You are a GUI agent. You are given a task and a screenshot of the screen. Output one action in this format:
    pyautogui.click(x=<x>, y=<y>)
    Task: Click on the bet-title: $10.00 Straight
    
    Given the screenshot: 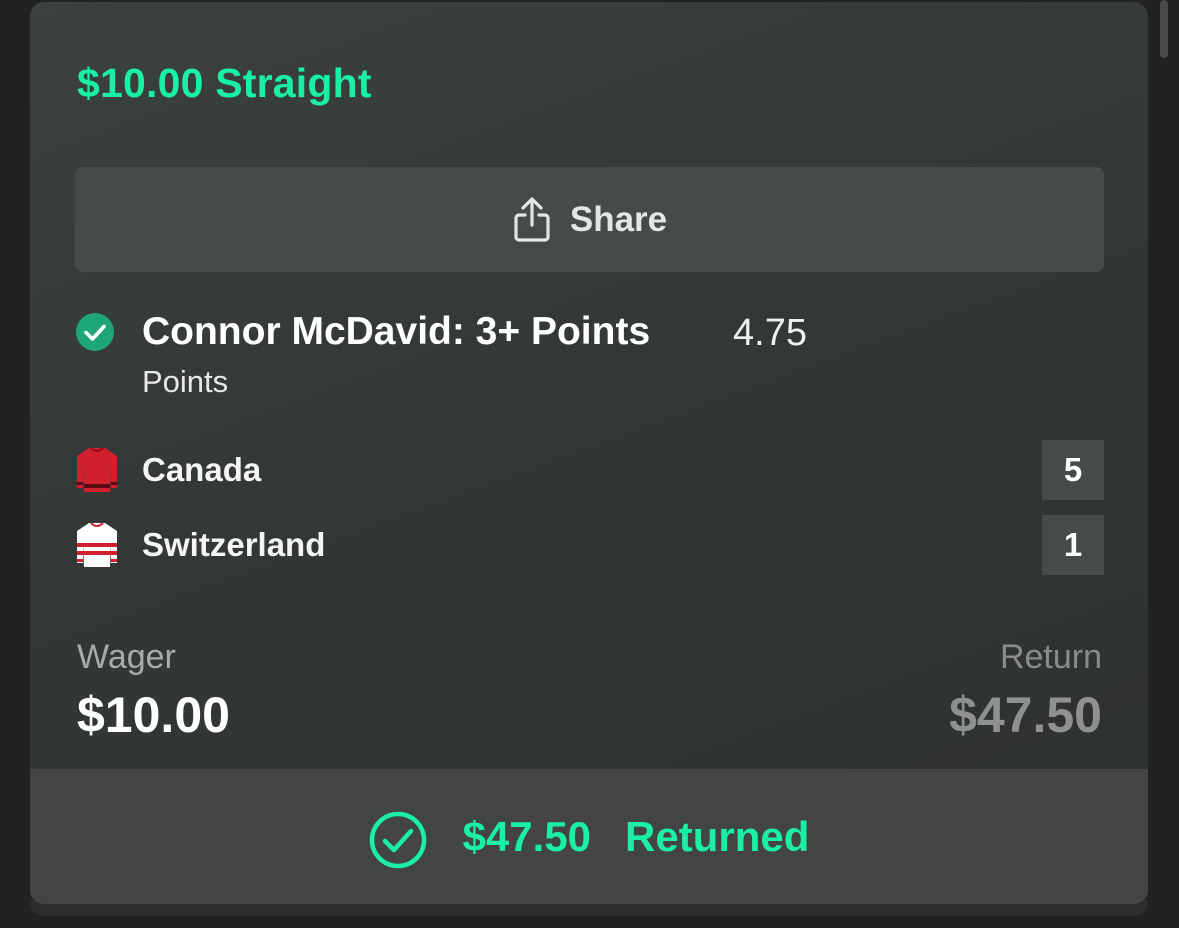 What is the action you would take?
    pyautogui.click(x=224, y=83)
    